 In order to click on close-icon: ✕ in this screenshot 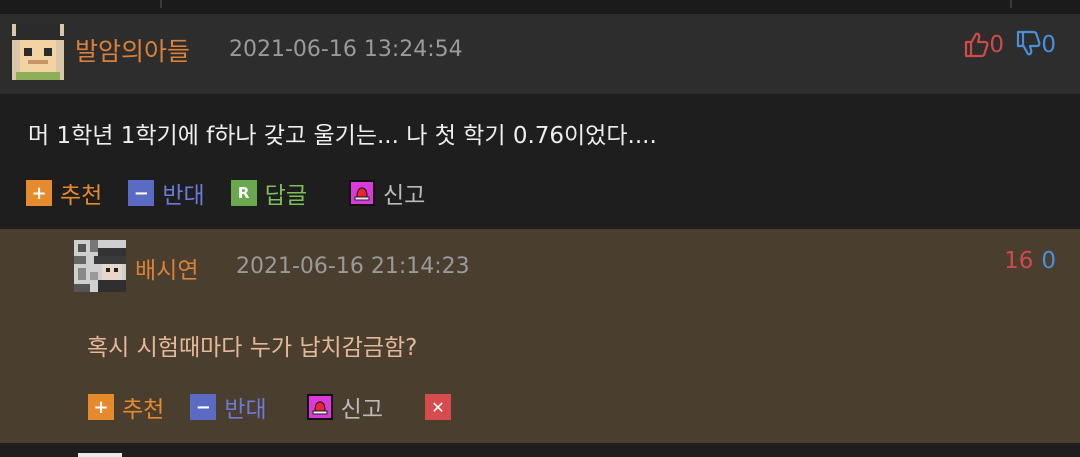, I will do `click(437, 407)`.